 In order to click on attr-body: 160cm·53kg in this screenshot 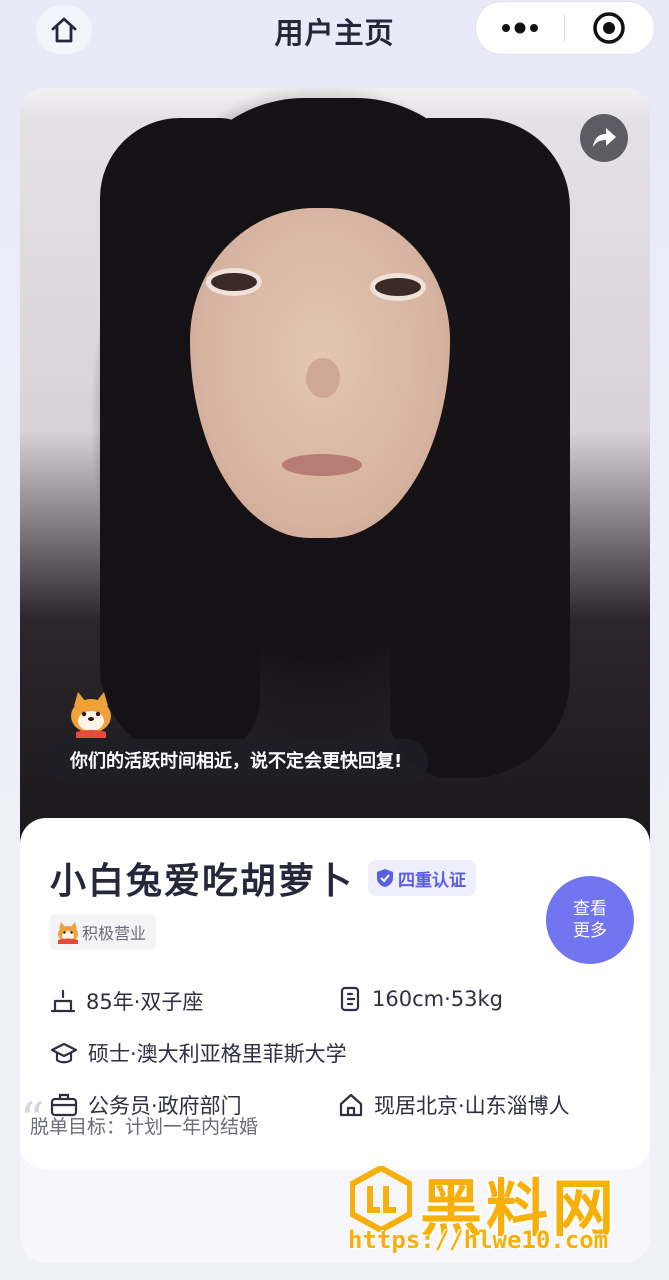, I will do `click(420, 999)`.